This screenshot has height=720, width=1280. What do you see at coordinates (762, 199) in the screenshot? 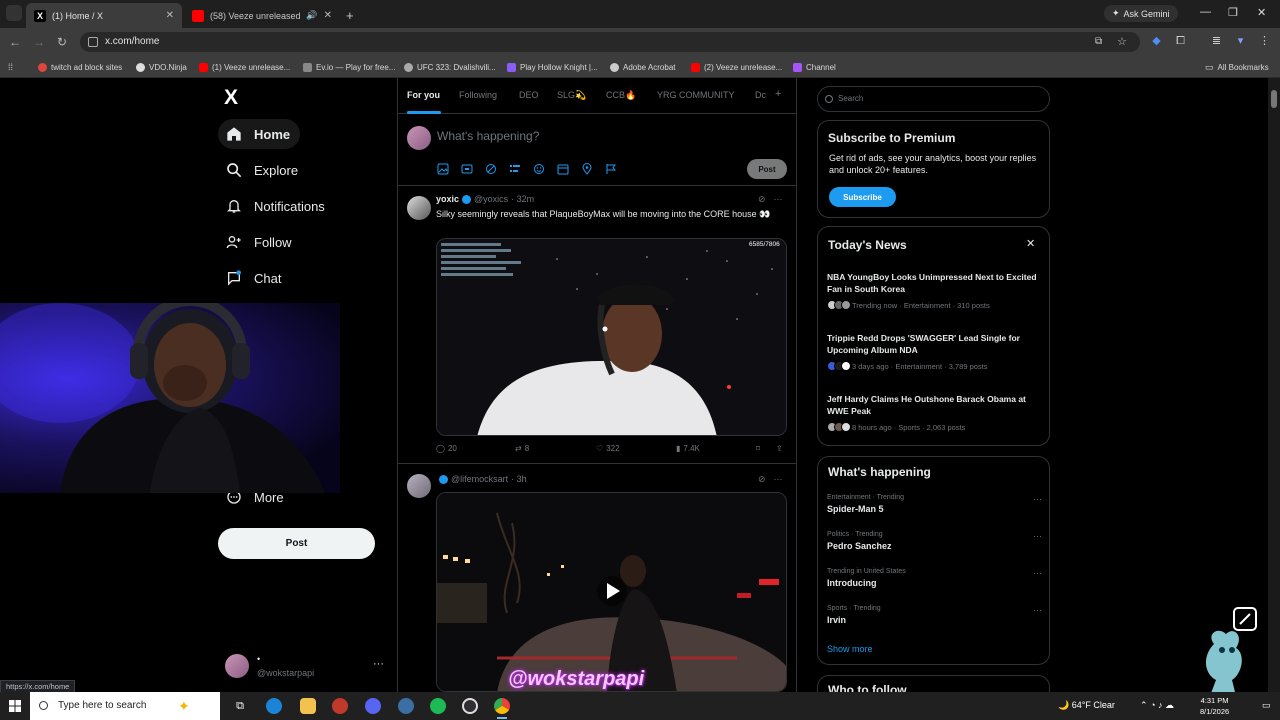
I see `grok-icon: ⊘` at bounding box center [762, 199].